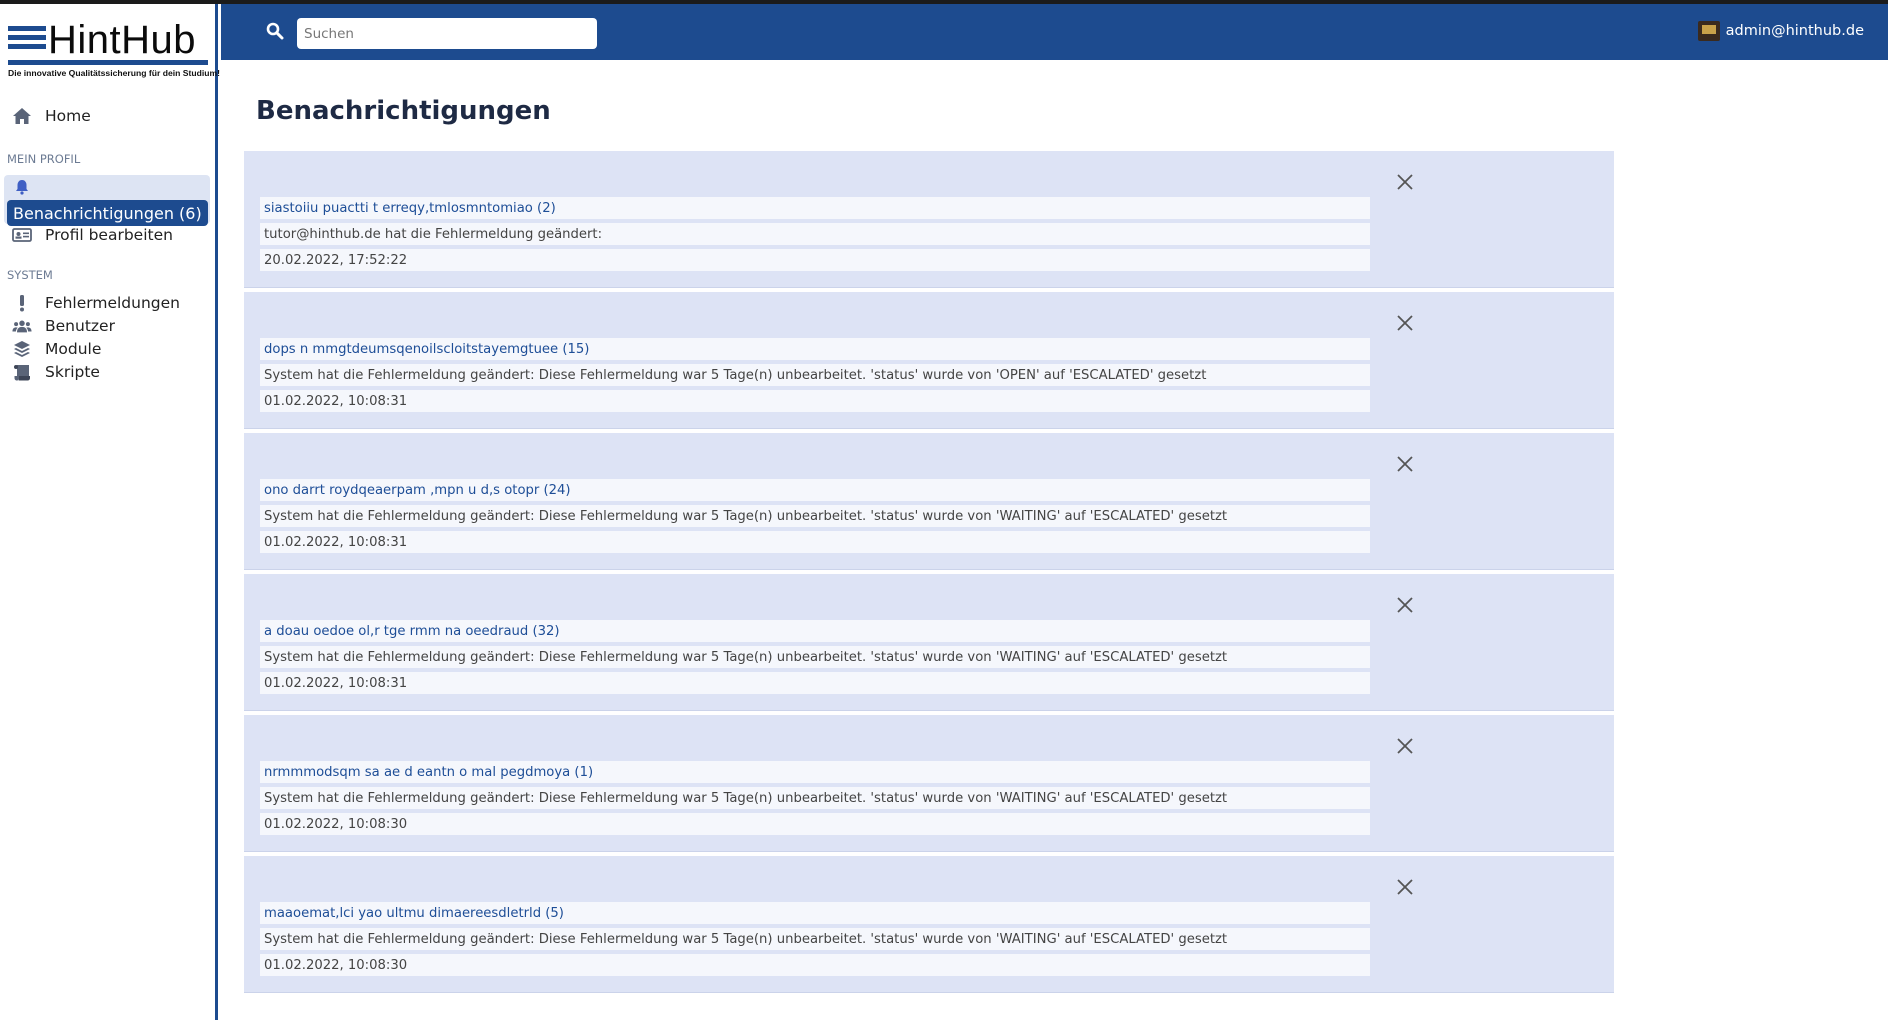 The height and width of the screenshot is (1020, 1888). What do you see at coordinates (22, 189) in the screenshot?
I see `bell-icon` at bounding box center [22, 189].